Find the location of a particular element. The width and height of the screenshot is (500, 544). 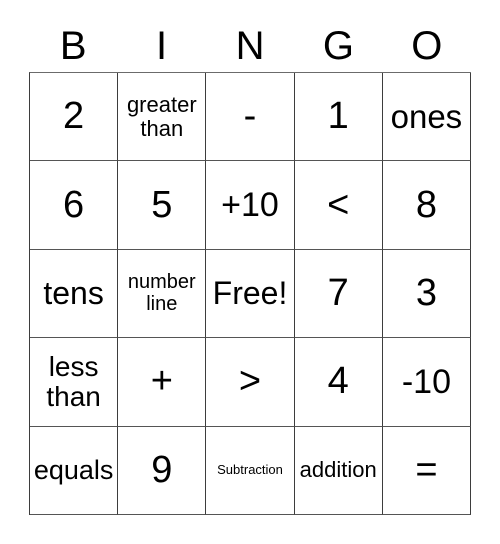

bingo-cell-n1: - is located at coordinates (250, 117).